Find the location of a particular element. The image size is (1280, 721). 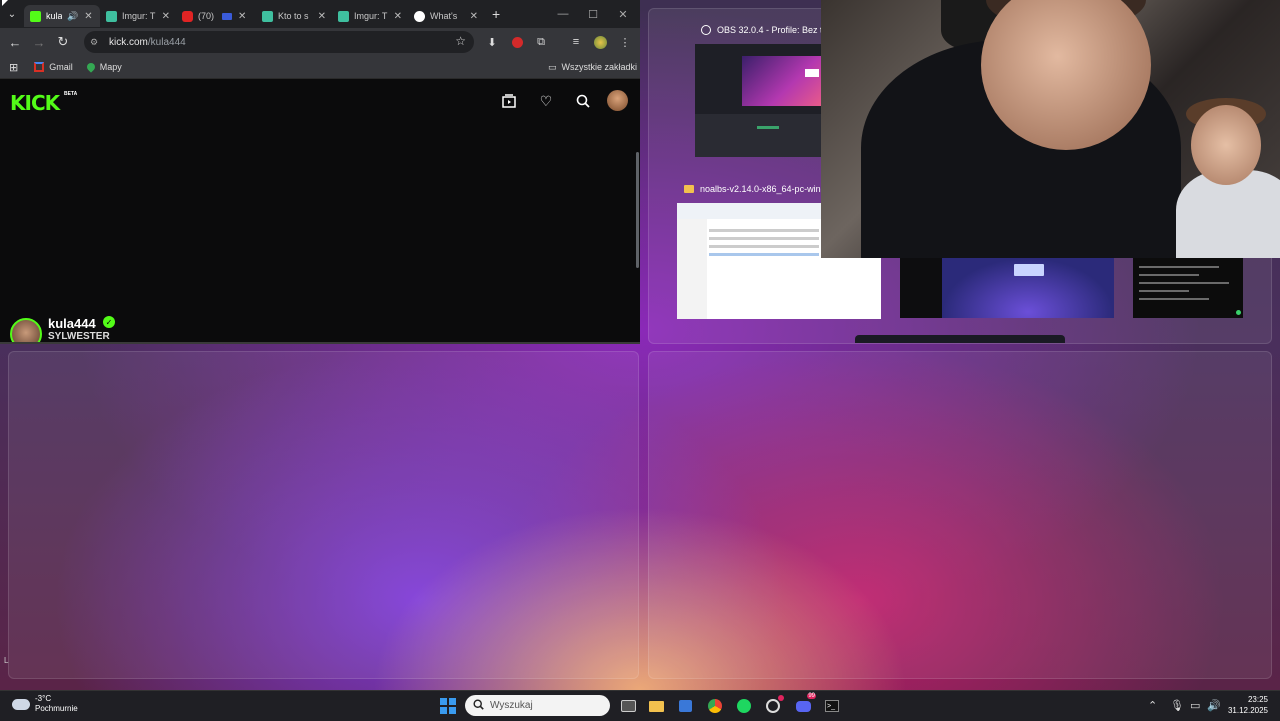

kick-logo: KICK is located at coordinates (35, 103).